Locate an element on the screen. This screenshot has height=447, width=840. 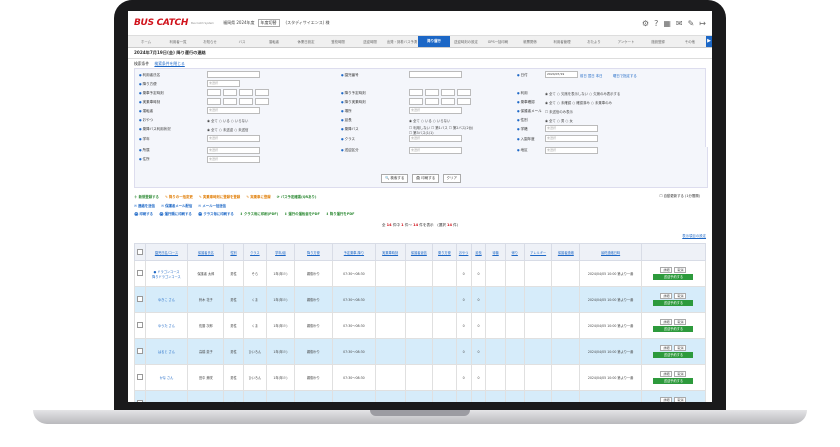
board-hour-to is located at coordinates (246, 92).